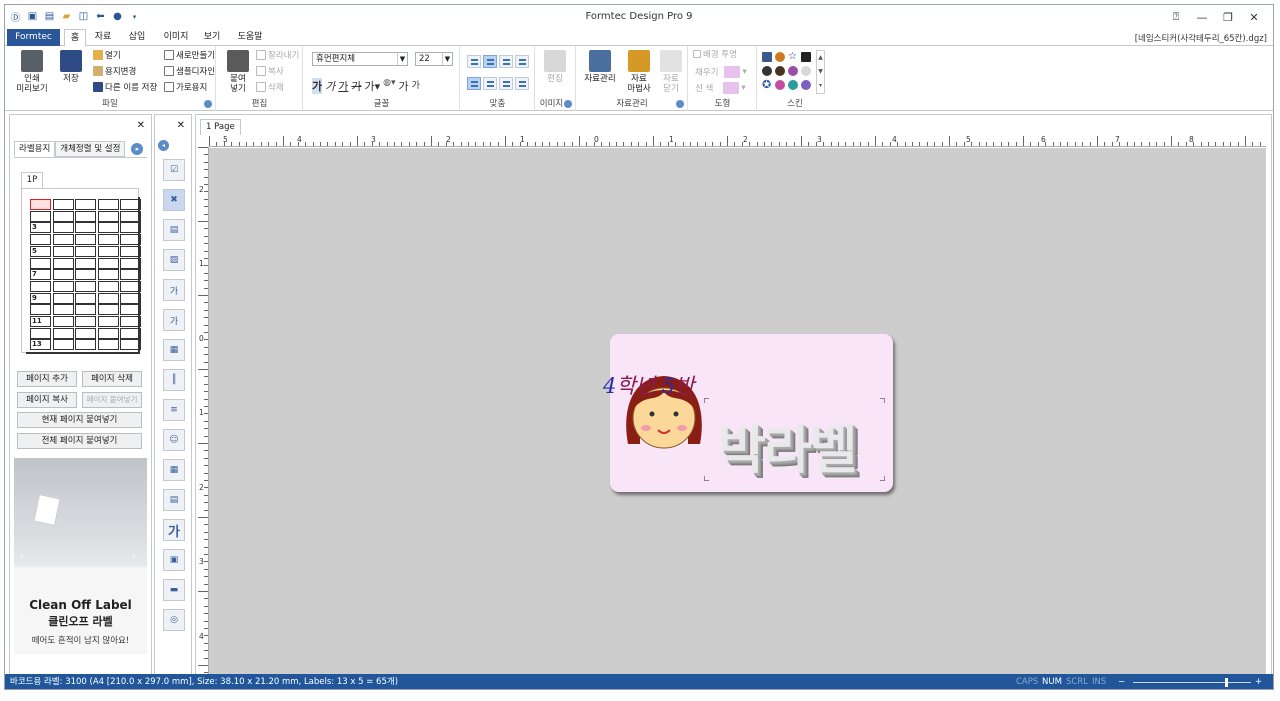 This screenshot has width=1280, height=701. I want to click on tab-label-paper: 라벨용지, so click(35, 149).